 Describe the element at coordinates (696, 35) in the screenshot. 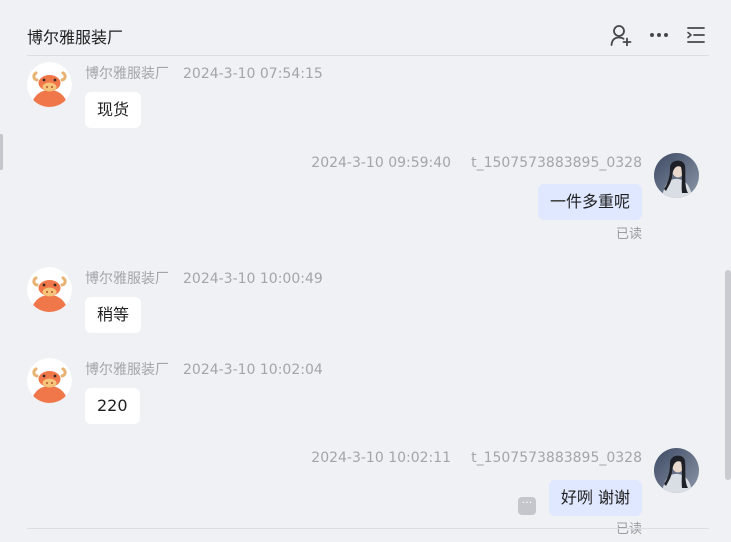

I see `menu-list-icon` at that location.